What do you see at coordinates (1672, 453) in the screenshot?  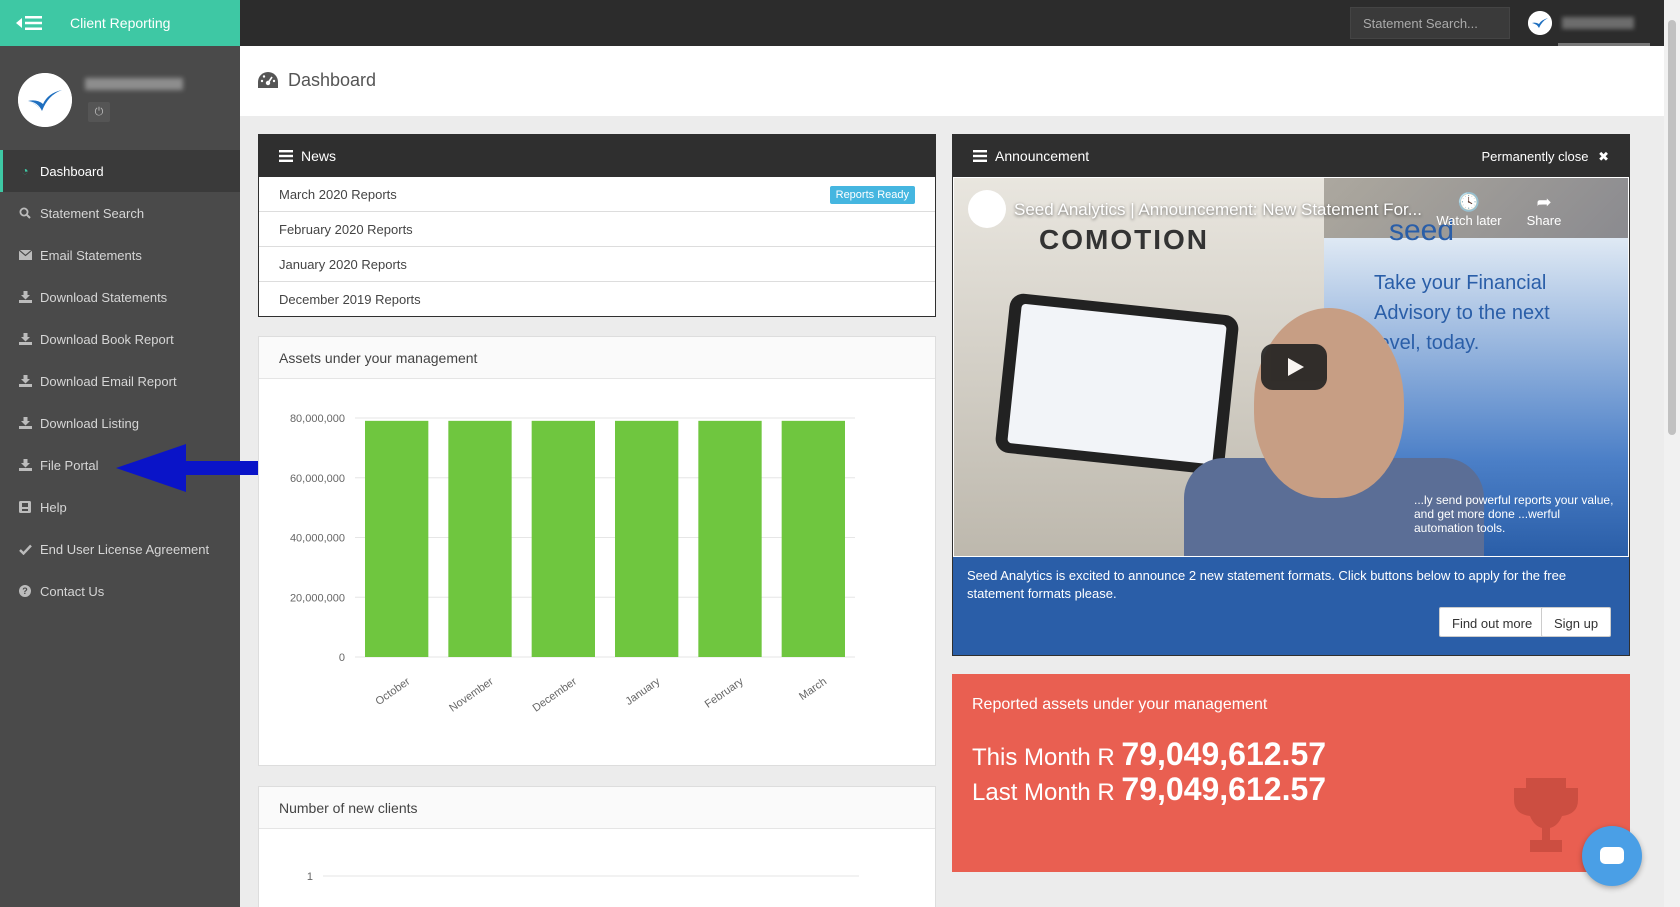 I see `page-scrollbar` at bounding box center [1672, 453].